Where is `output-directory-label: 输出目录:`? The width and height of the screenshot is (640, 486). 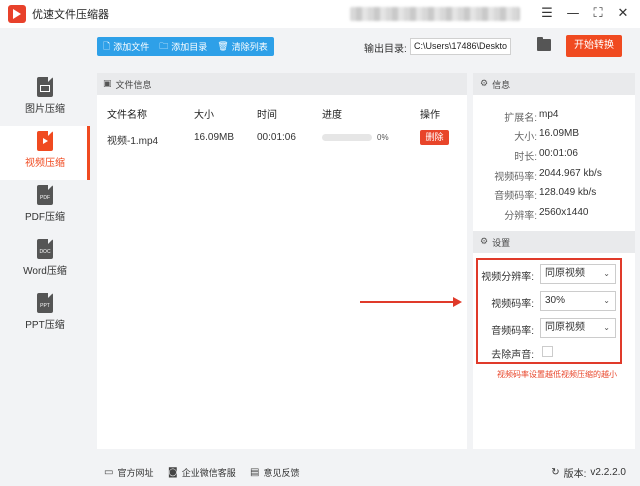 output-directory-label: 输出目录: is located at coordinates (385, 49).